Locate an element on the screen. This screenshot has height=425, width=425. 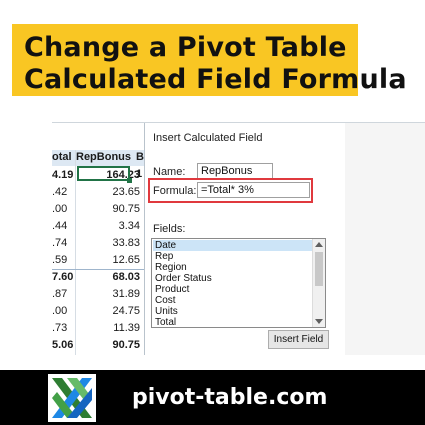
field-list-item: Region is located at coordinates (234, 267).